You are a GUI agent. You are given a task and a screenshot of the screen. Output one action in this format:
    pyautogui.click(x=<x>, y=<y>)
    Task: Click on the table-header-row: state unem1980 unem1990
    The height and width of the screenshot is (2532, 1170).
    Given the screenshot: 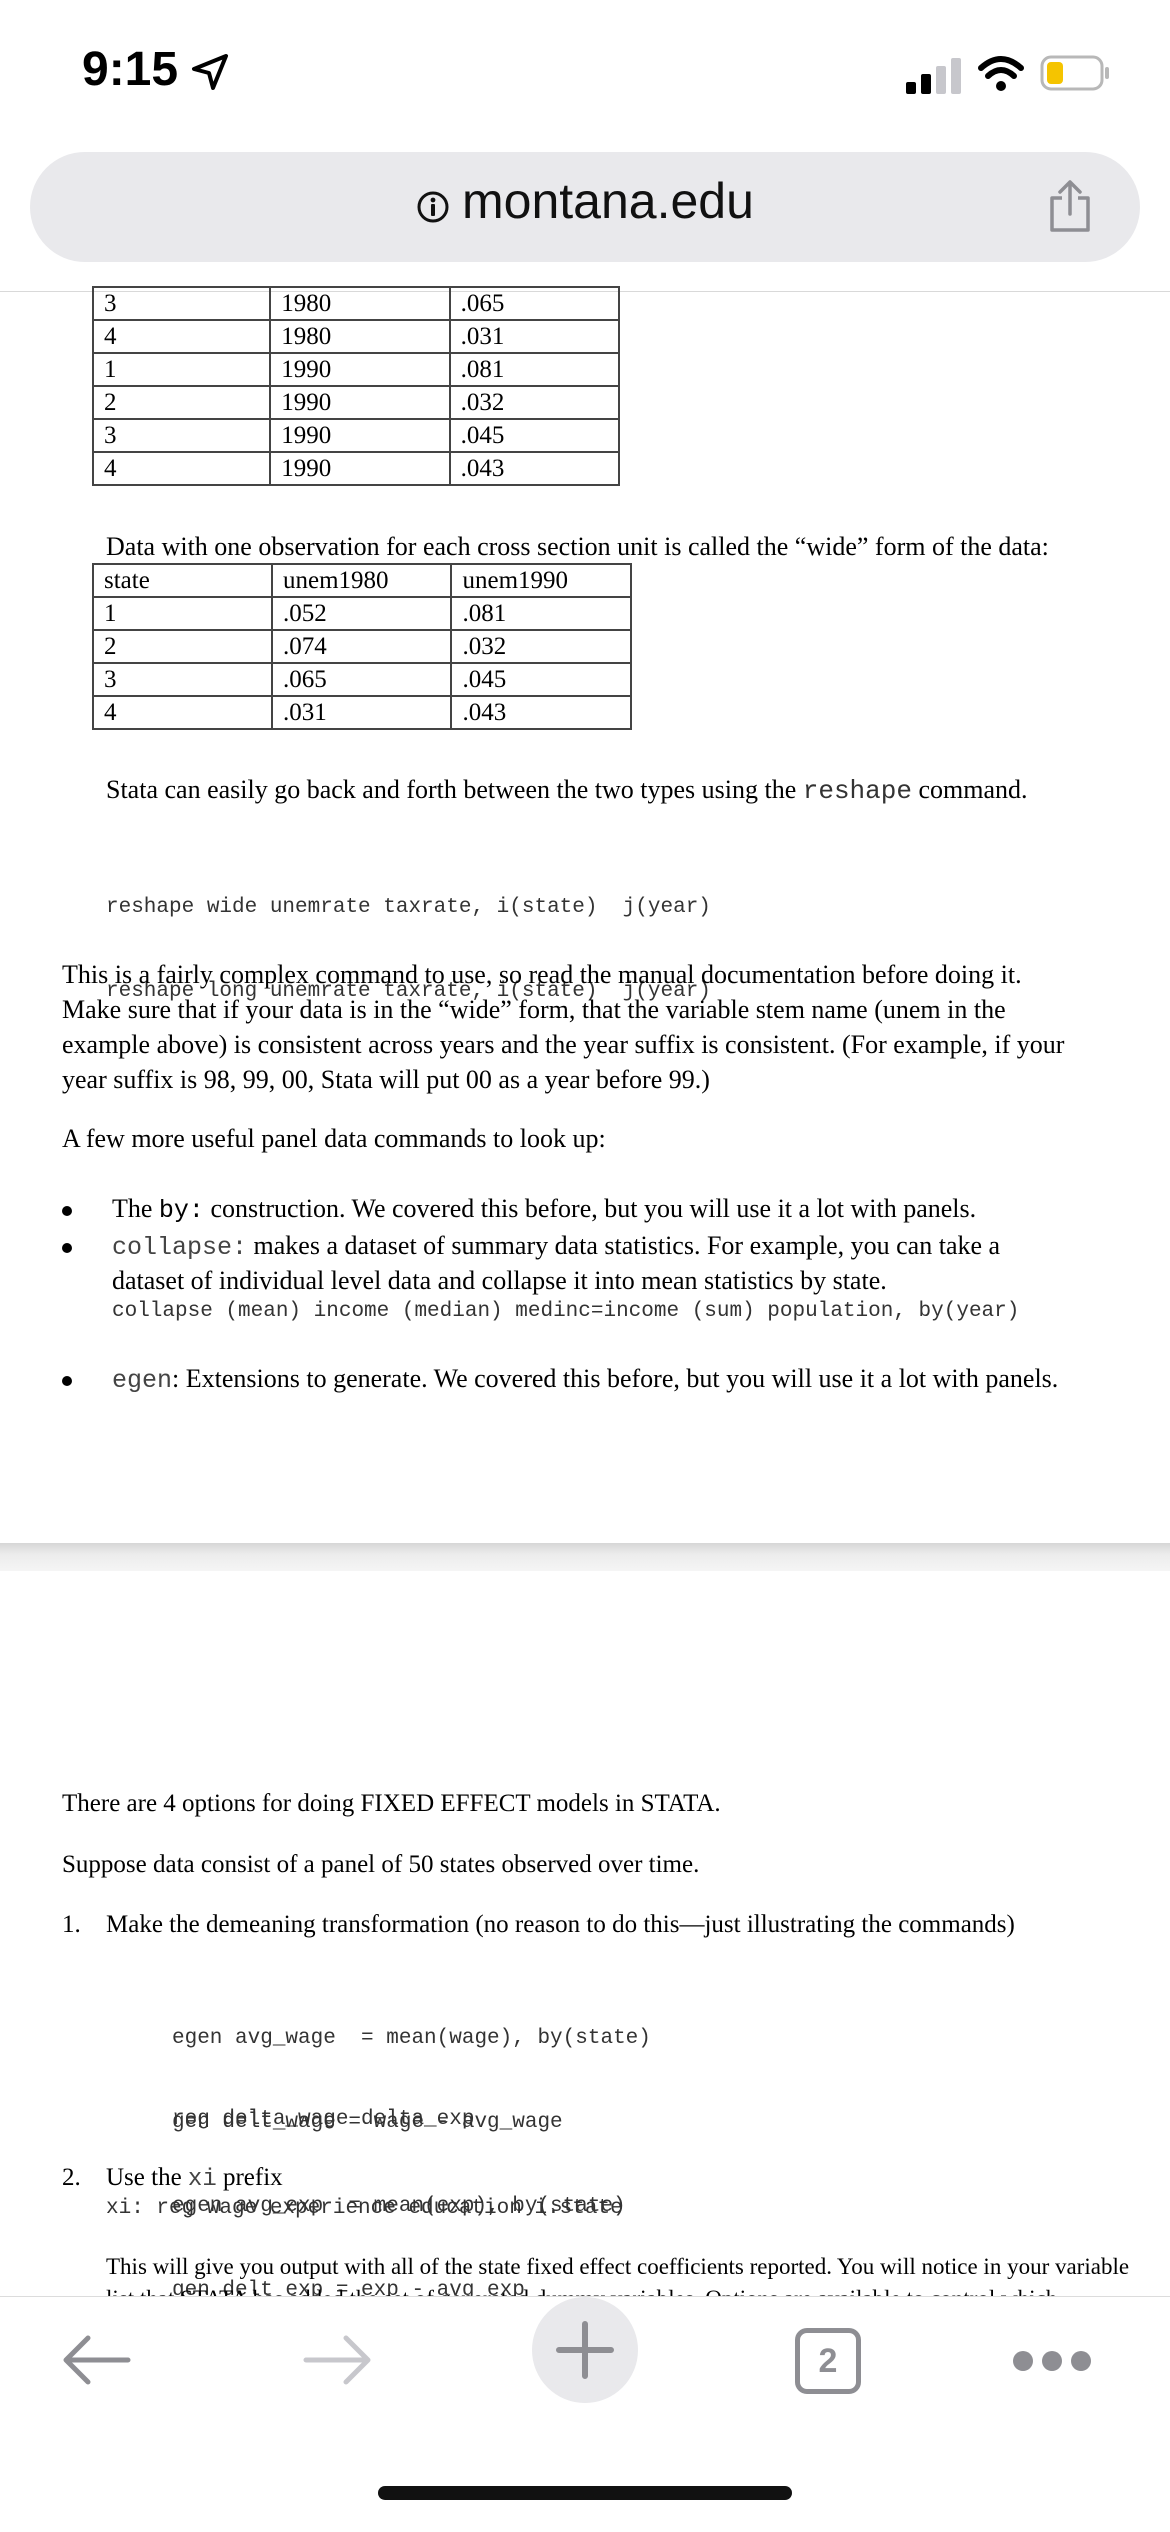 What is the action you would take?
    pyautogui.click(x=362, y=580)
    